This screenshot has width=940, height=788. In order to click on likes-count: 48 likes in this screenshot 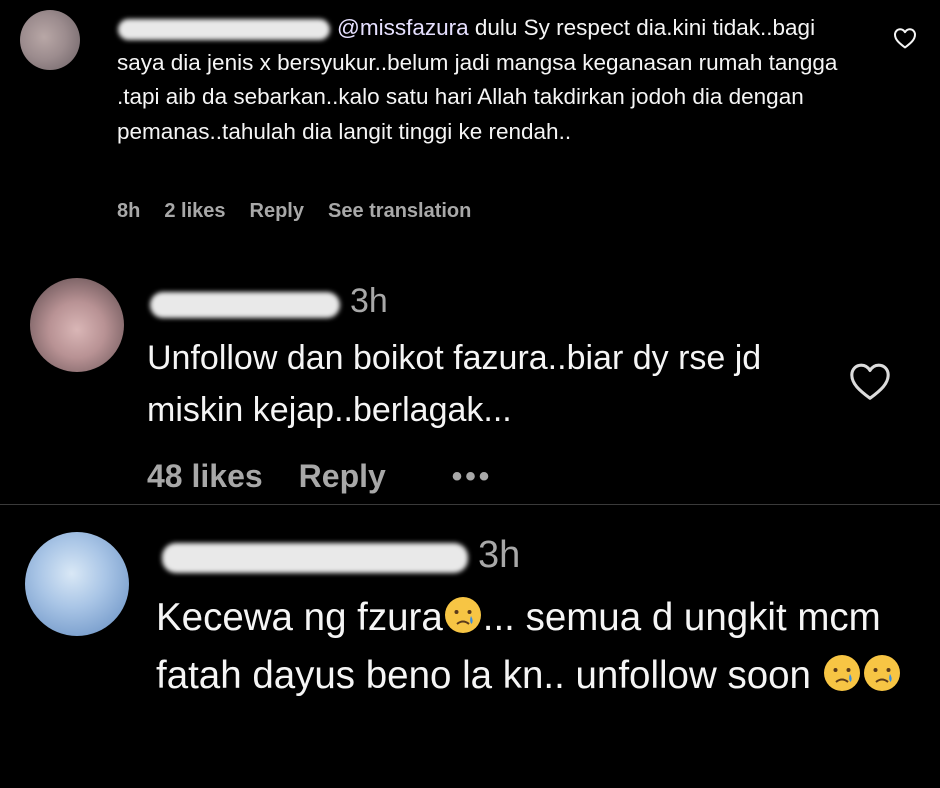, I will do `click(205, 476)`.